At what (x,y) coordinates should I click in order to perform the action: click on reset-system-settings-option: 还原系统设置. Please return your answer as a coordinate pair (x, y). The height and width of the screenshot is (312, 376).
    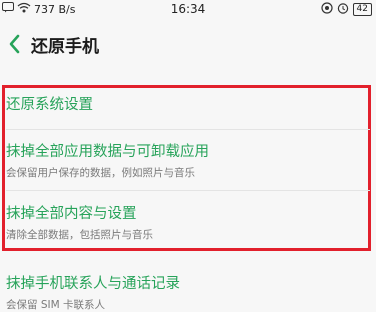
    Looking at the image, I should click on (188, 103).